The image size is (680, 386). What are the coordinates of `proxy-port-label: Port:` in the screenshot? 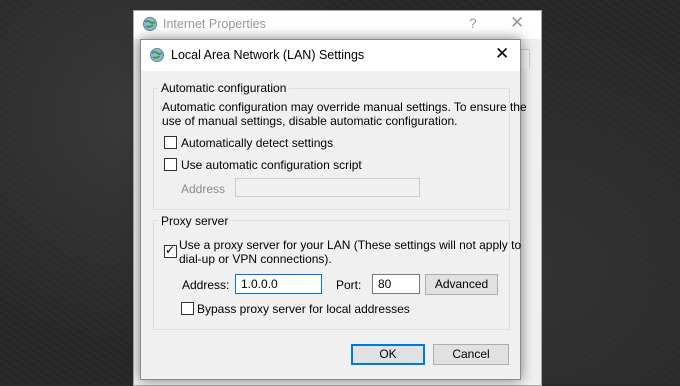 It's located at (349, 285).